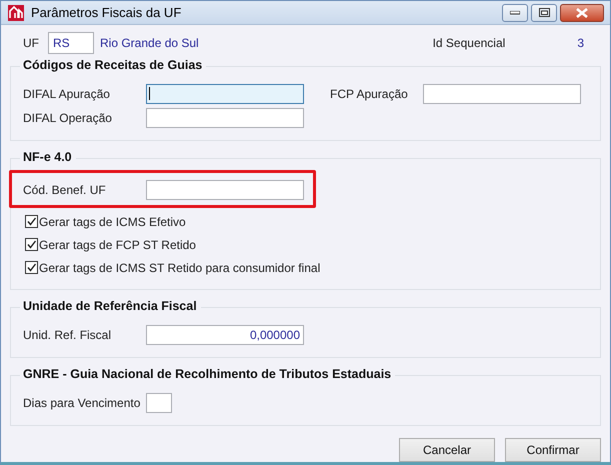  Describe the element at coordinates (16, 13) in the screenshot. I see `app-logo-icon` at that location.